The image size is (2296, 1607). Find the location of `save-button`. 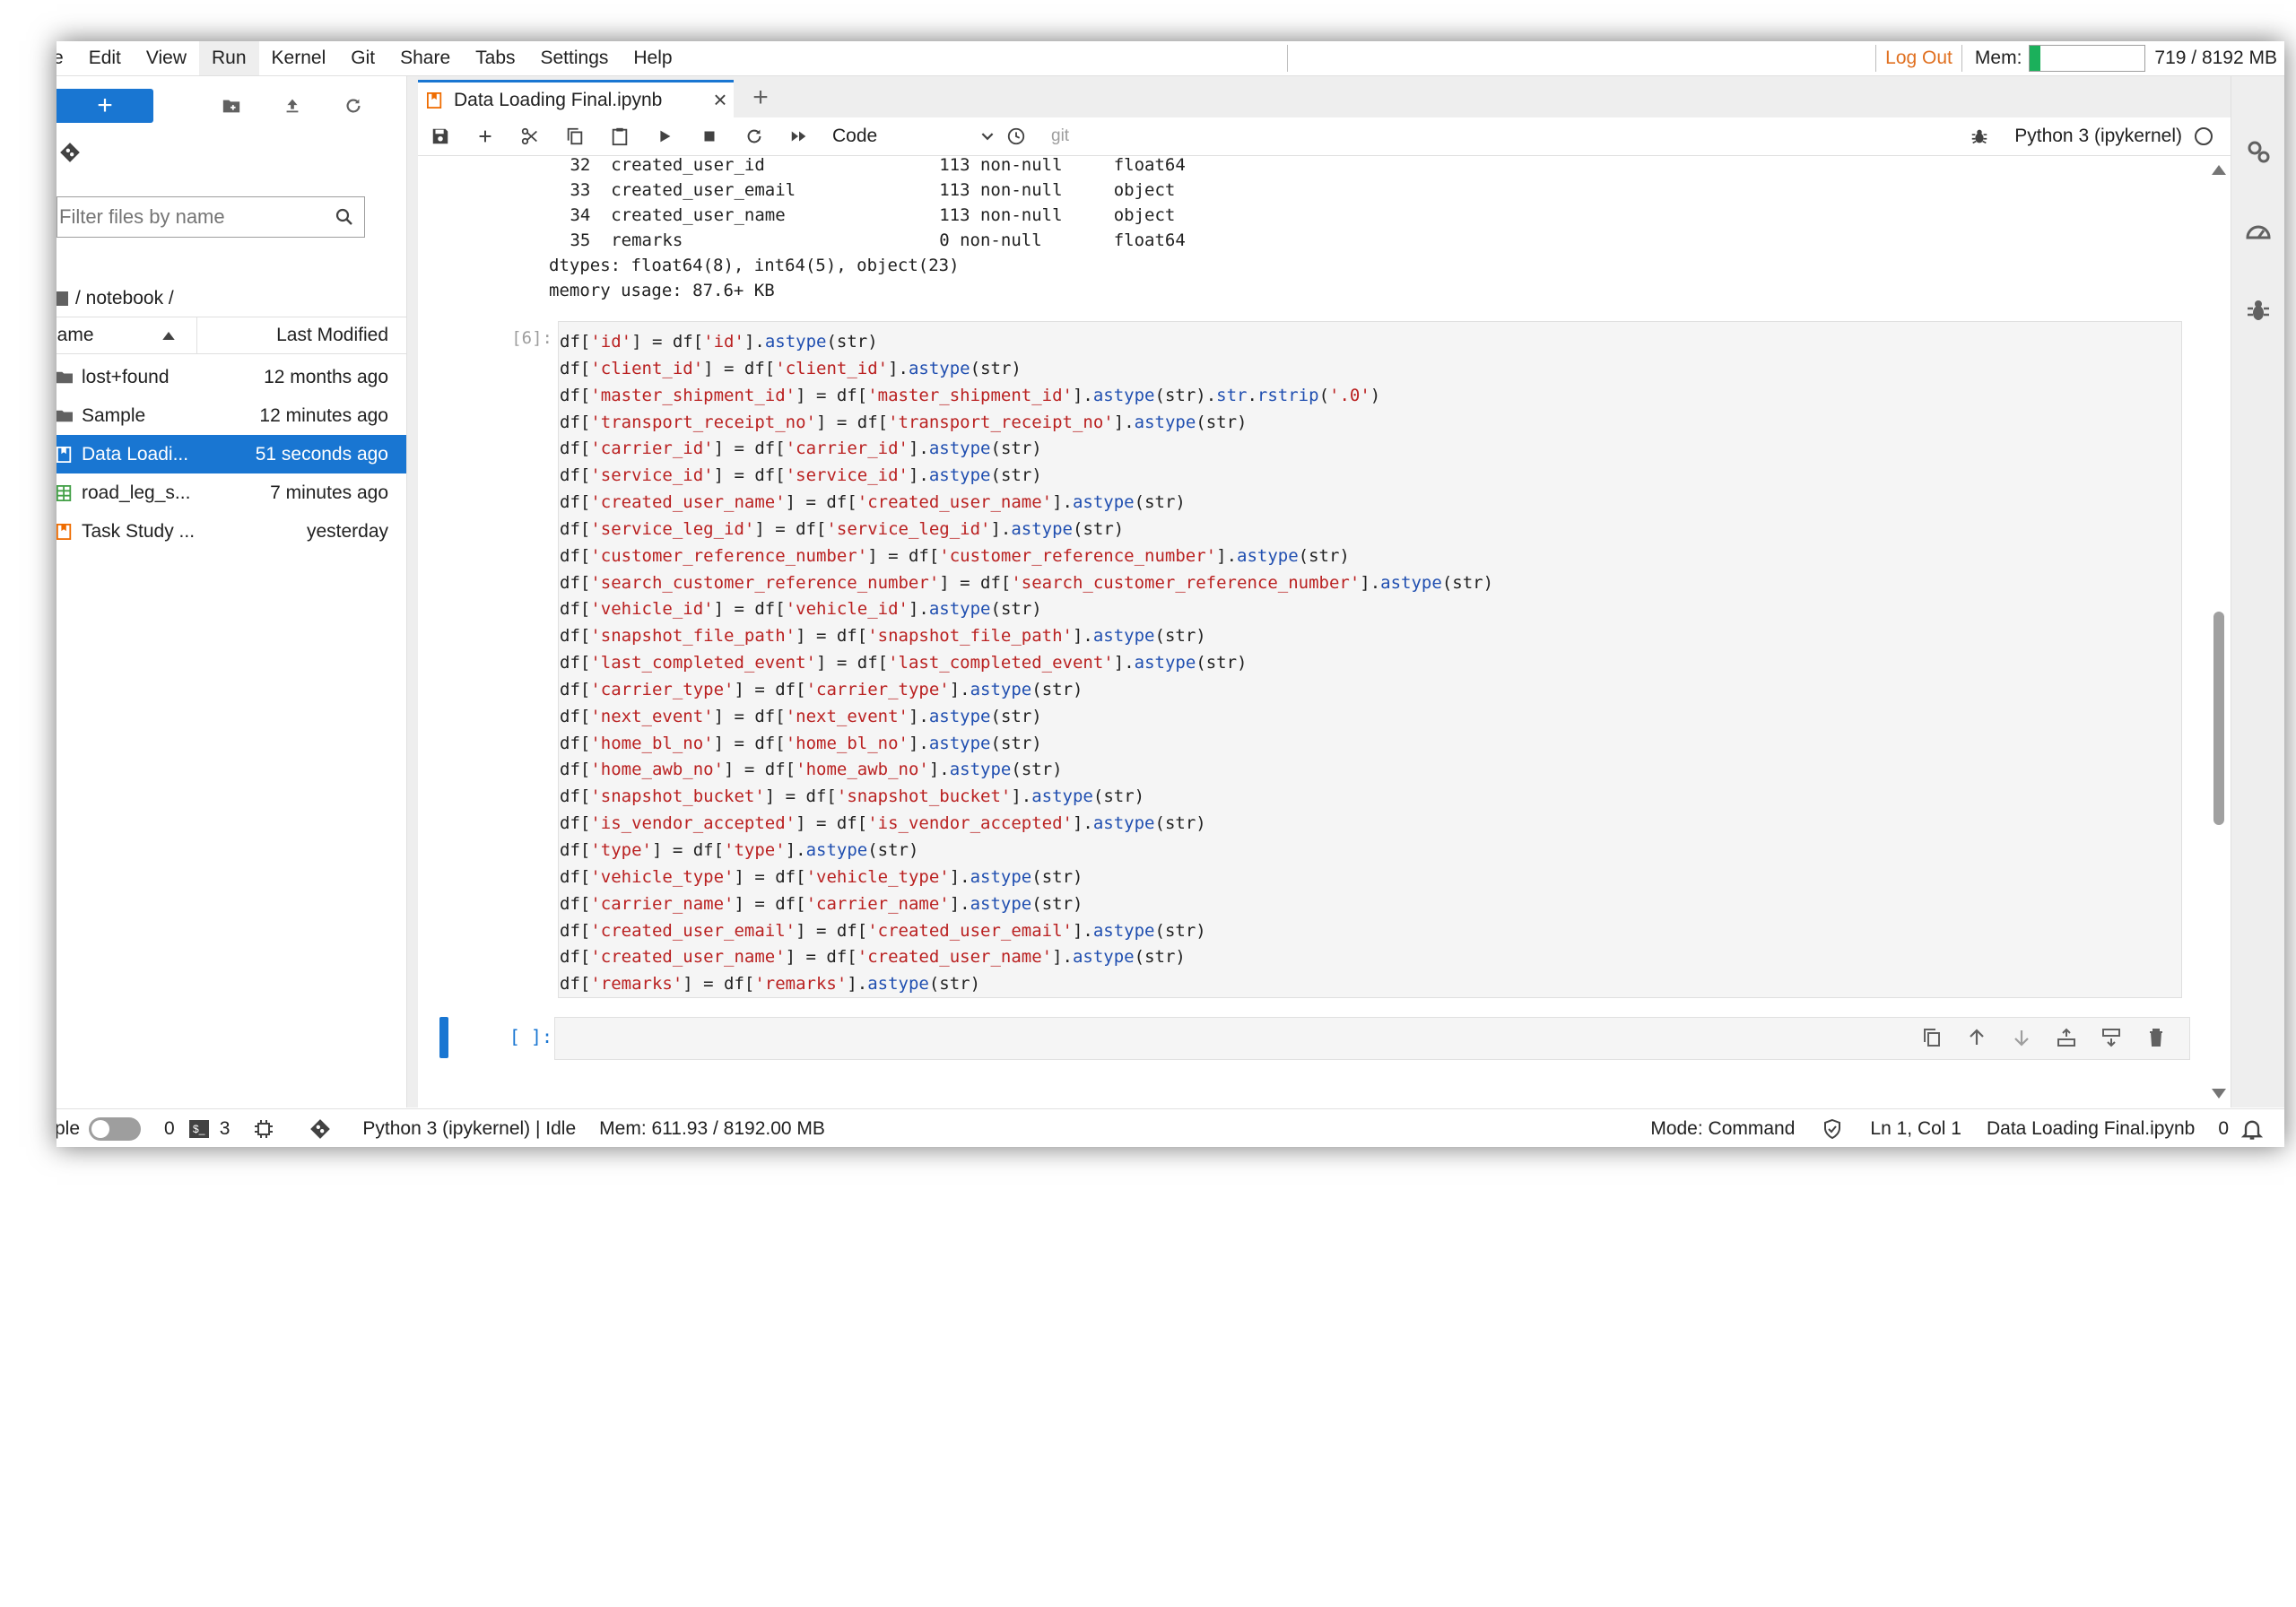

save-button is located at coordinates (440, 136).